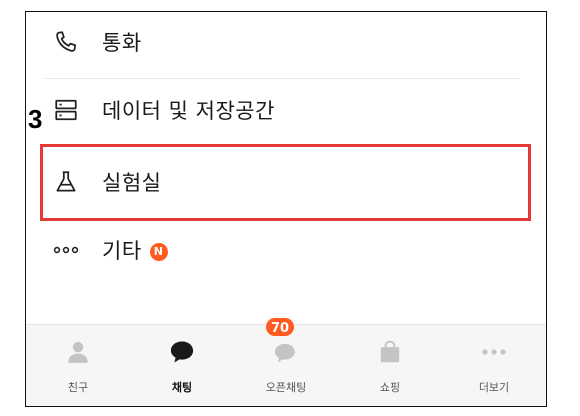  I want to click on divider, so click(282, 78).